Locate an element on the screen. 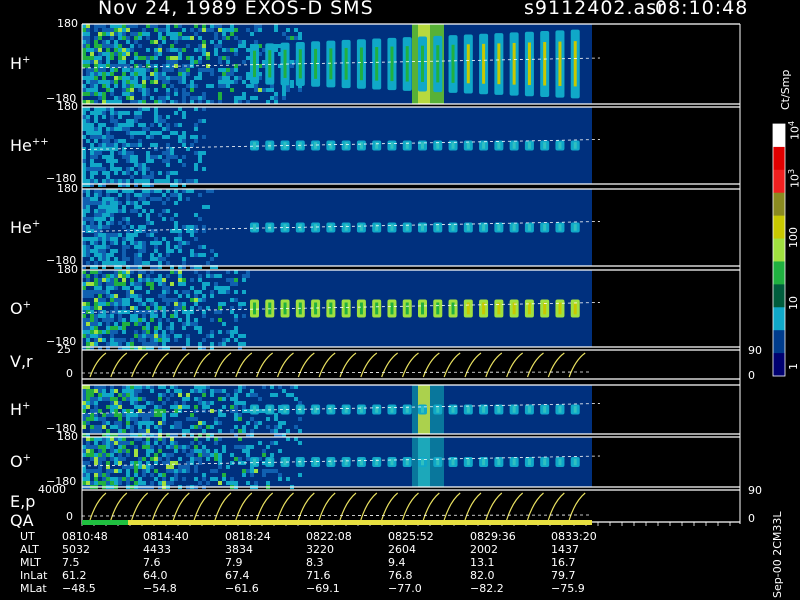 This screenshot has height=600, width=800. orbit-cell: 82.0 is located at coordinates (482, 575).